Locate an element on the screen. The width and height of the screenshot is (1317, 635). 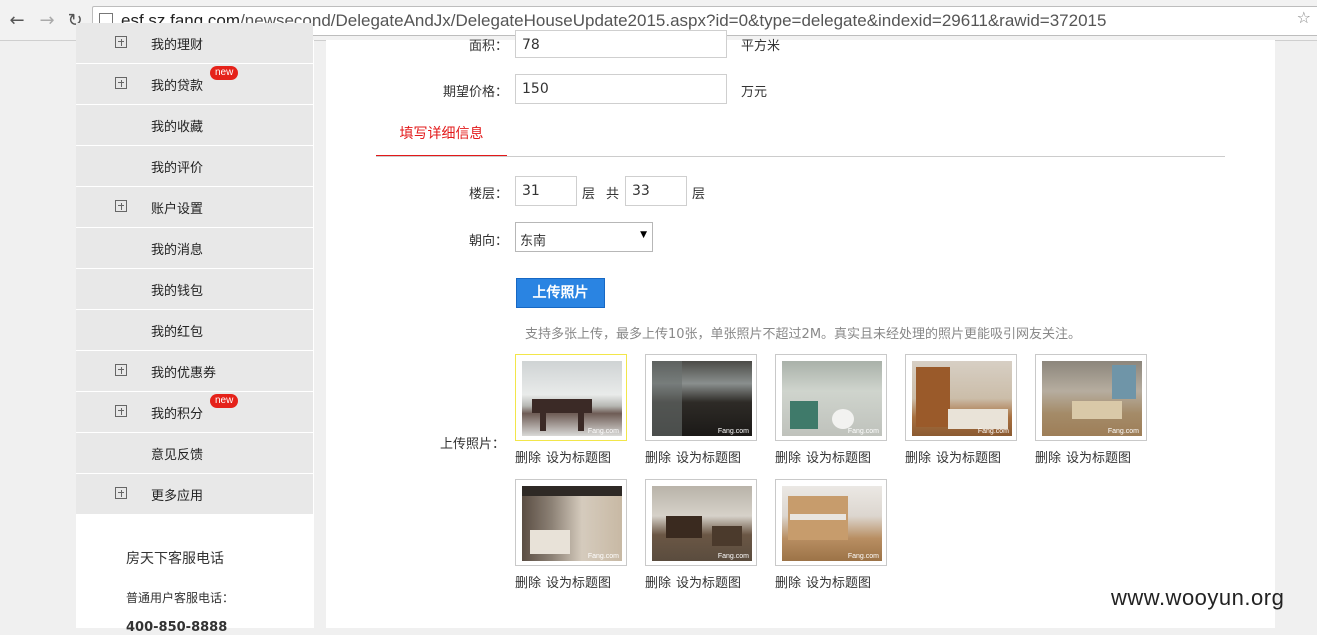
back-icon: ← is located at coordinates (17, 20).